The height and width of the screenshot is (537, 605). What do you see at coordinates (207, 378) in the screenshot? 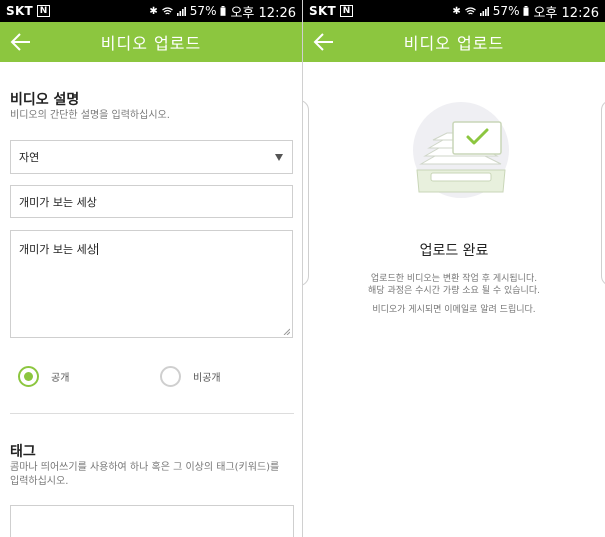
I see `privacy-private-label: 비공개` at bounding box center [207, 378].